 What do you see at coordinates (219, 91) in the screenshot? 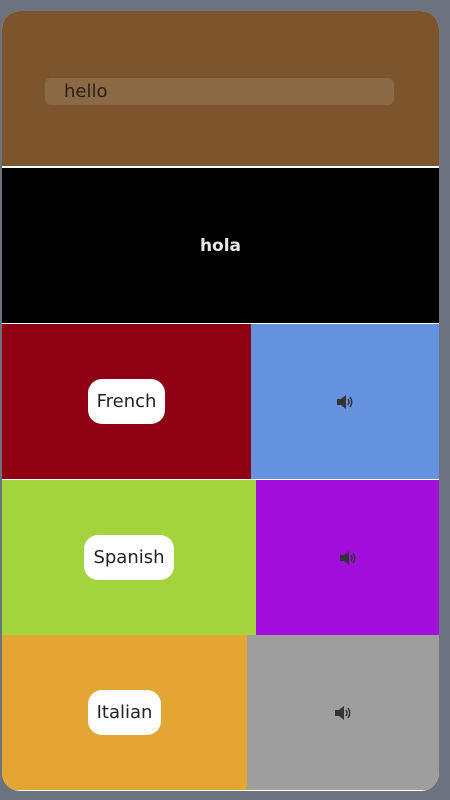
I see `search-input` at bounding box center [219, 91].